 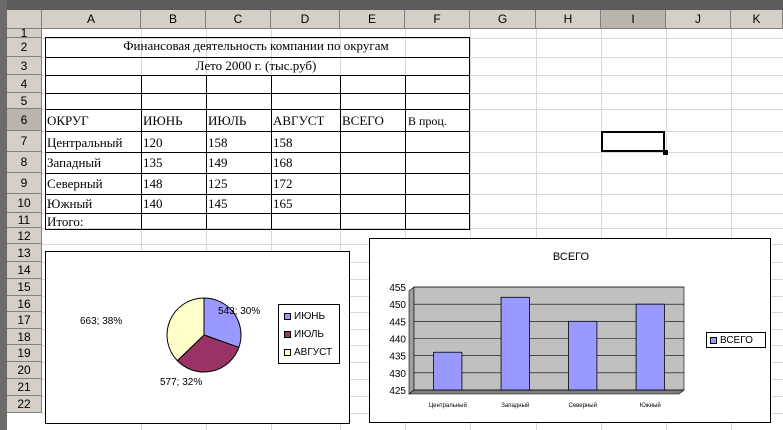 I want to click on row-header-3: 3, so click(x=24, y=66).